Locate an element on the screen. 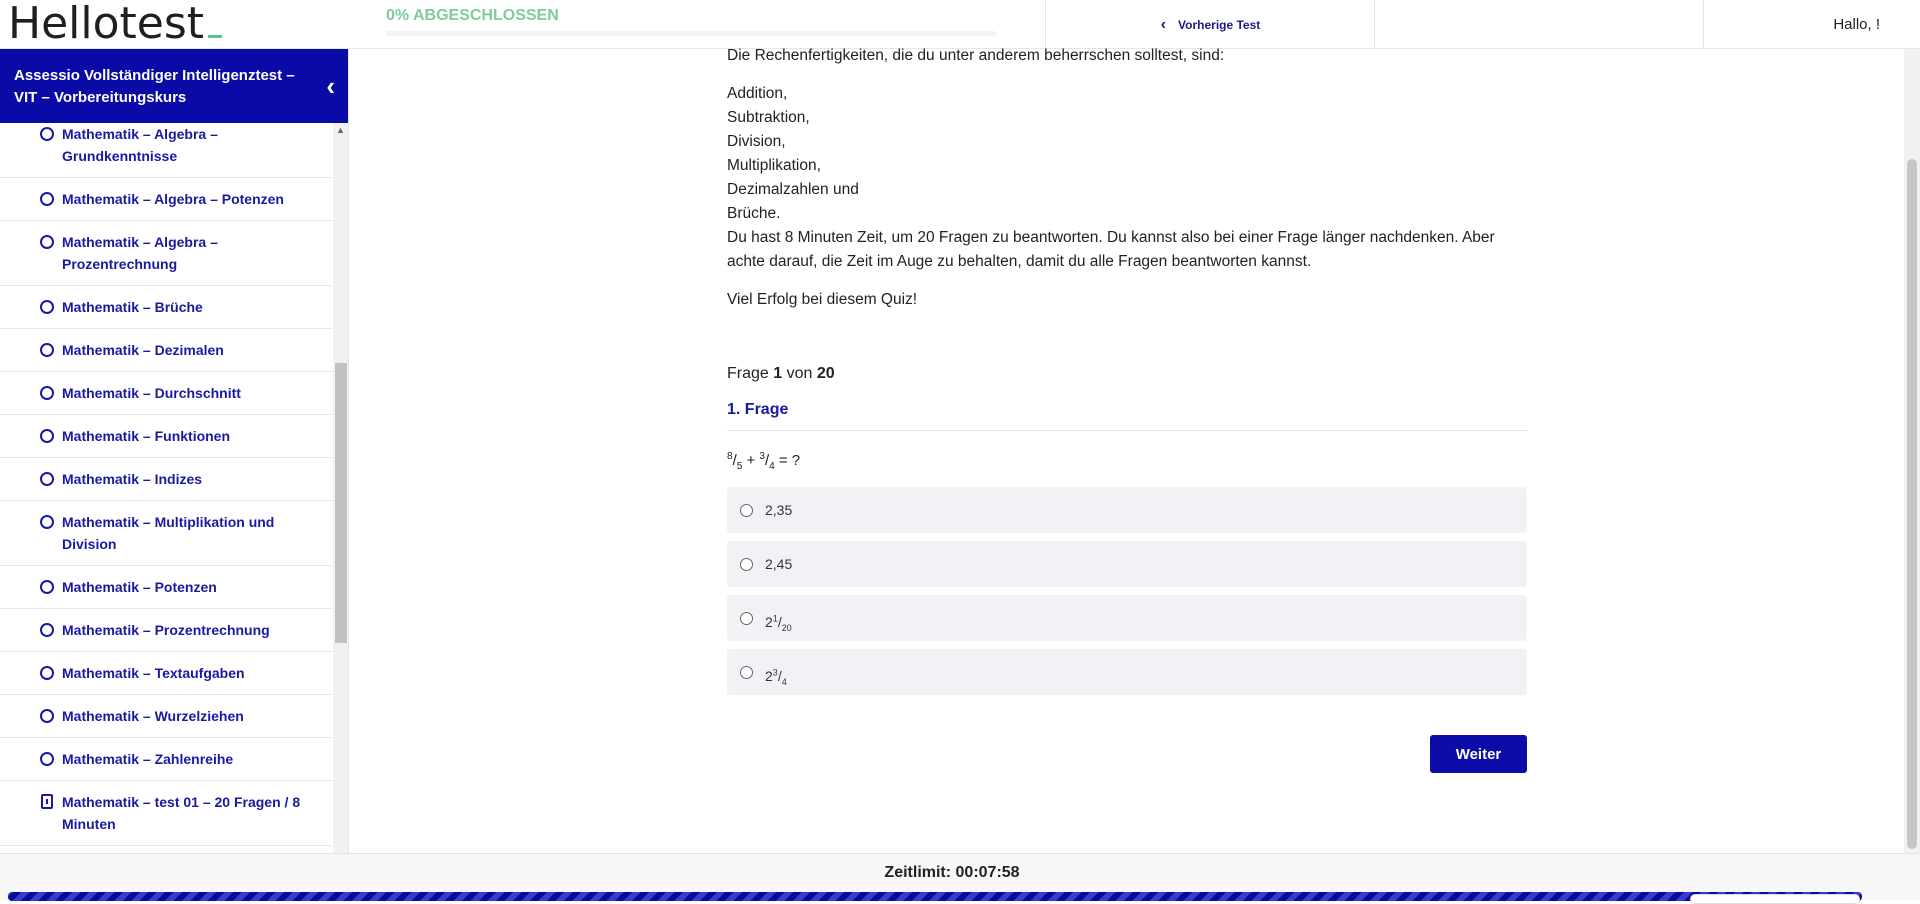 The width and height of the screenshot is (1920, 904). lesson-label: Mathematik – Brüche is located at coordinates (132, 307).